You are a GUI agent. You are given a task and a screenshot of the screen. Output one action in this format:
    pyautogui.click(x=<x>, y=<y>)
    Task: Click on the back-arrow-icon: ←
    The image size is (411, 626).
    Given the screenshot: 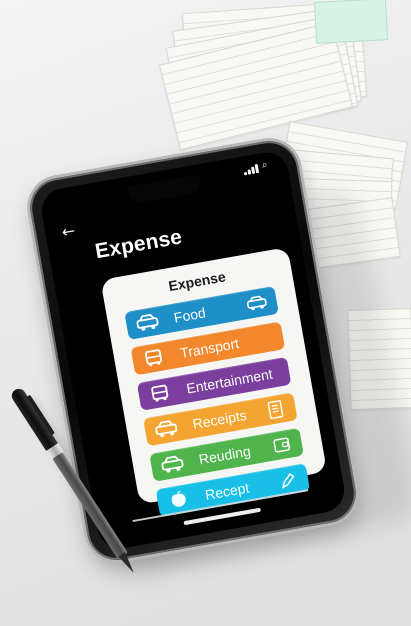 What is the action you would take?
    pyautogui.click(x=68, y=231)
    